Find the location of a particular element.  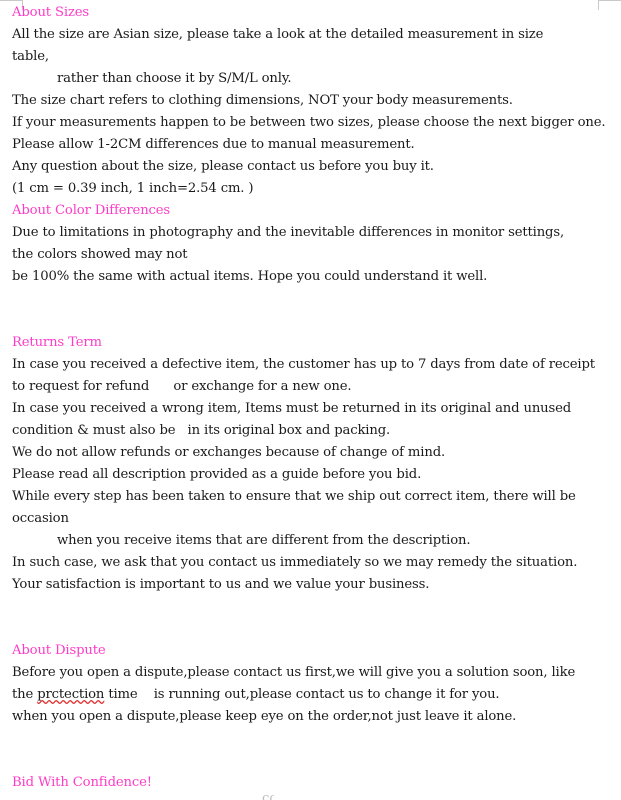

section-heading-about-dispute: About Dispute is located at coordinates (59, 650).